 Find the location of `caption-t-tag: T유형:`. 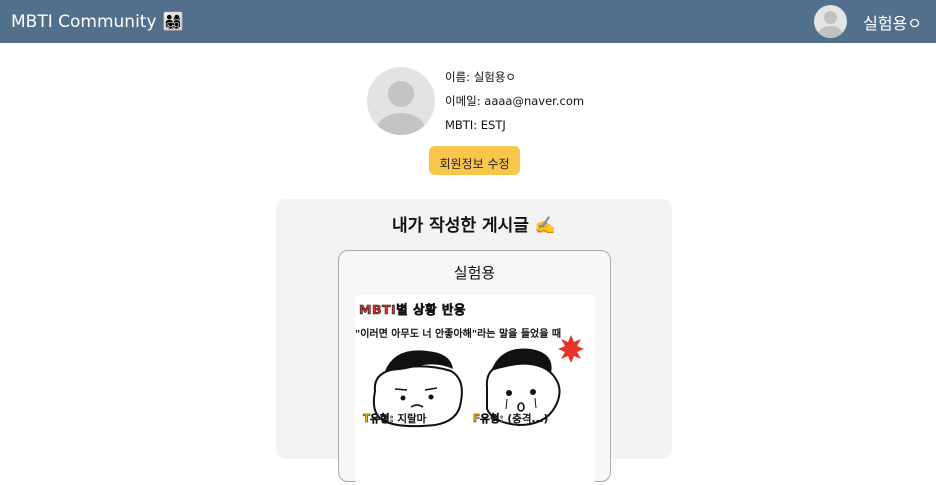

caption-t-tag: T유형: is located at coordinates (378, 419).